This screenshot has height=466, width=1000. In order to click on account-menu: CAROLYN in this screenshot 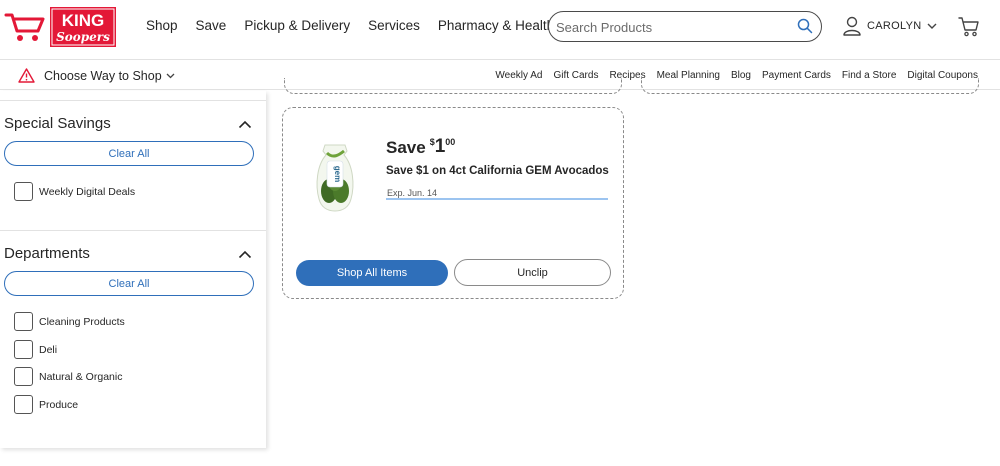, I will do `click(890, 26)`.